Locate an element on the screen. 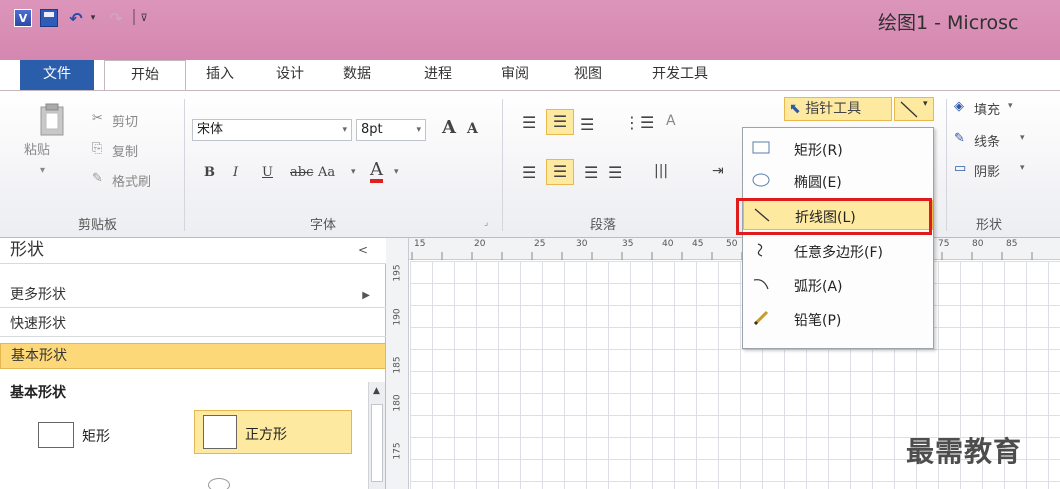 This screenshot has height=489, width=1060. menu-item-rectangle: 矩形(R) is located at coordinates (838, 149).